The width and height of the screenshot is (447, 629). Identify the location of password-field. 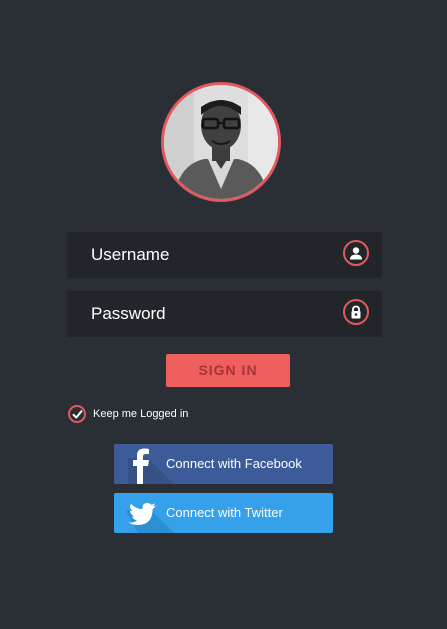
(224, 314).